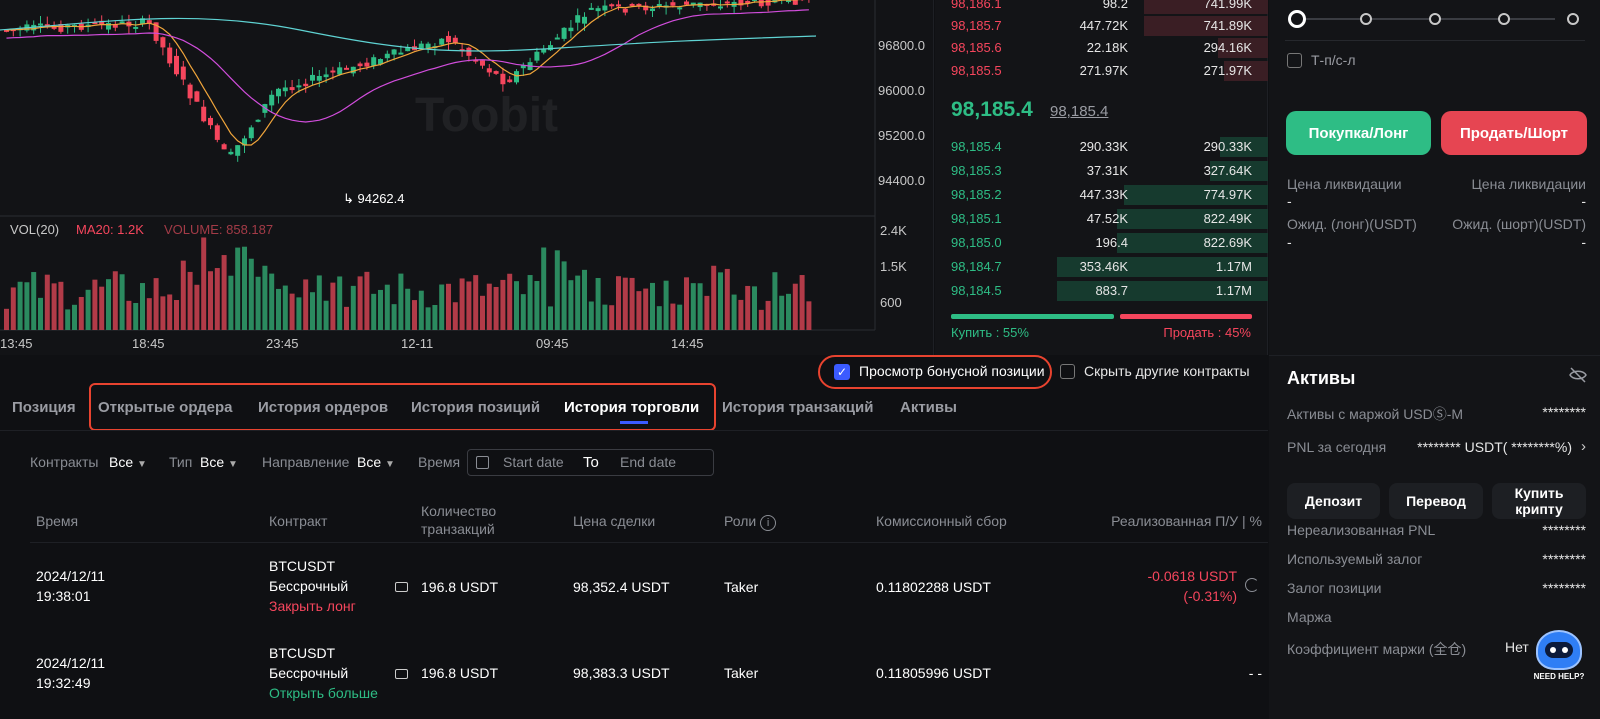  Describe the element at coordinates (928, 407) in the screenshot. I see `tab-assets: Активы` at that location.